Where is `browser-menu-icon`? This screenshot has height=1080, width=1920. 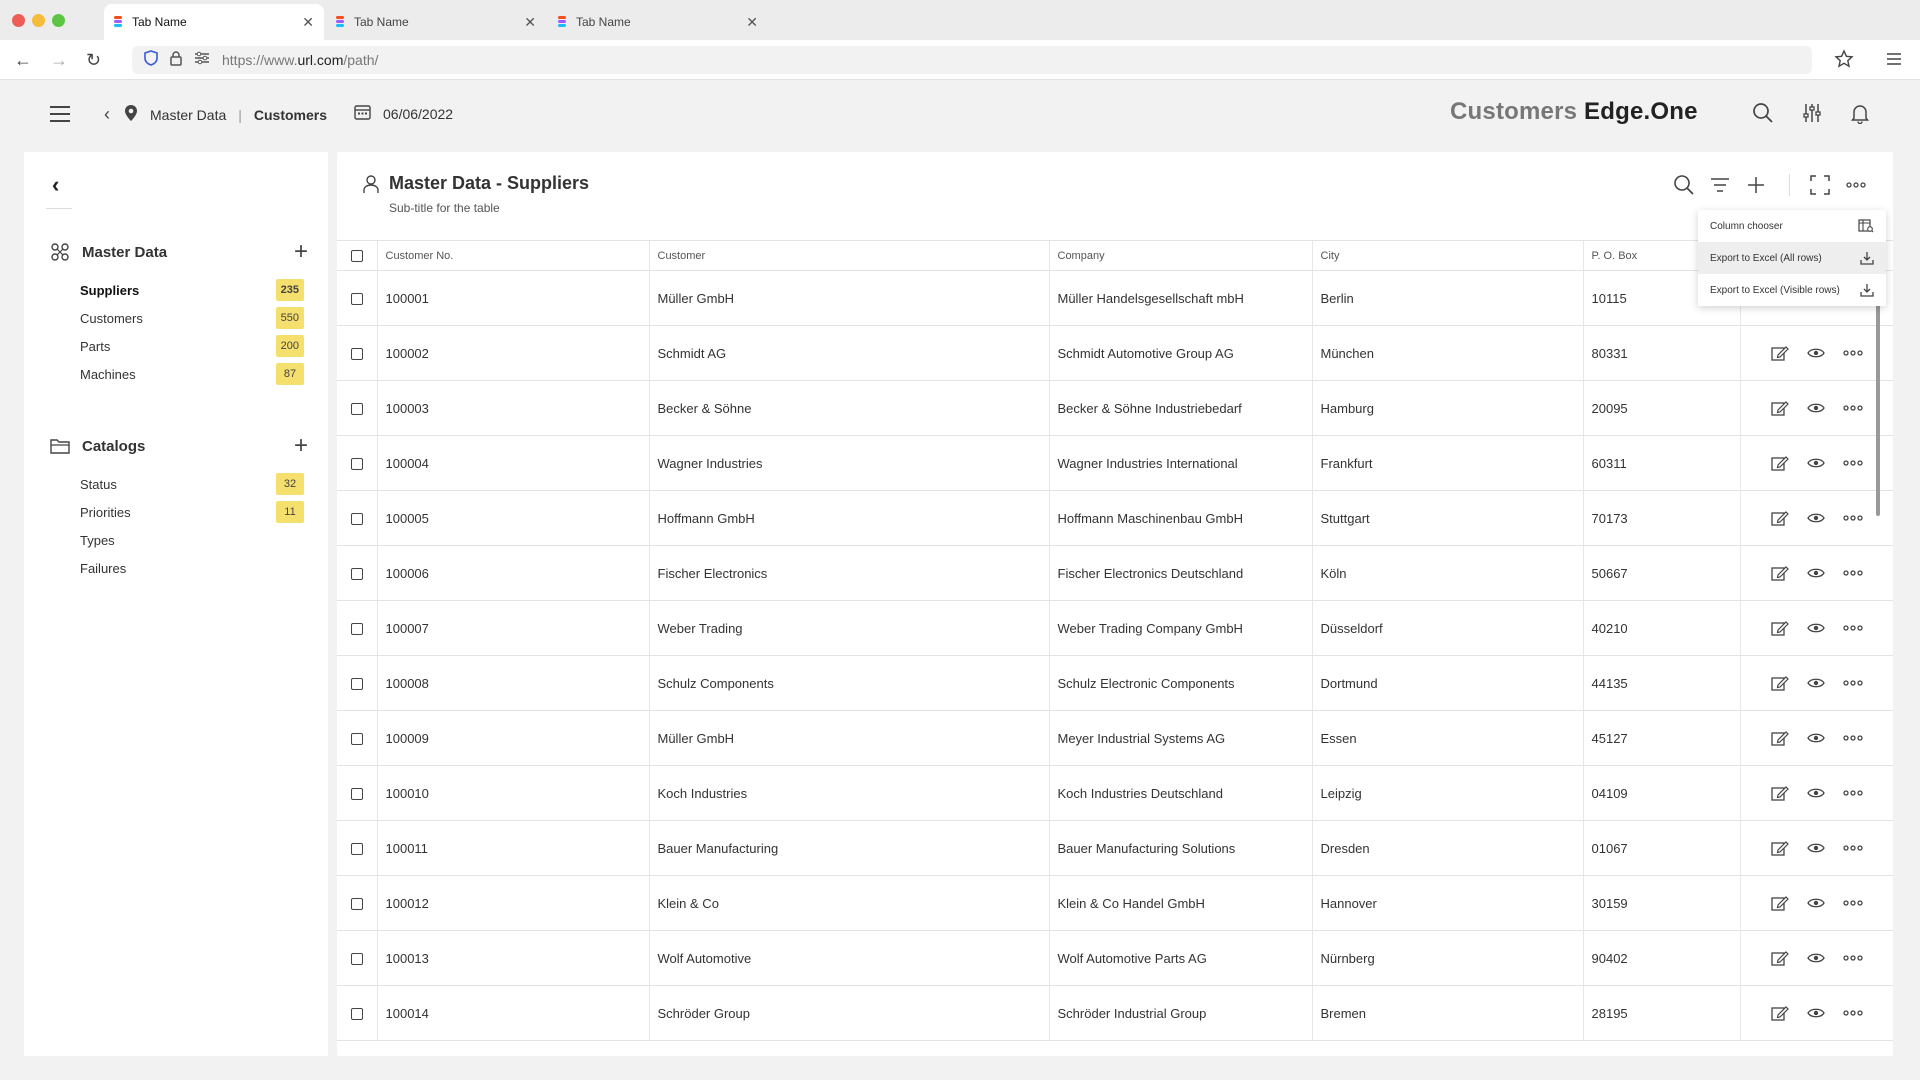
browser-menu-icon is located at coordinates (1894, 61).